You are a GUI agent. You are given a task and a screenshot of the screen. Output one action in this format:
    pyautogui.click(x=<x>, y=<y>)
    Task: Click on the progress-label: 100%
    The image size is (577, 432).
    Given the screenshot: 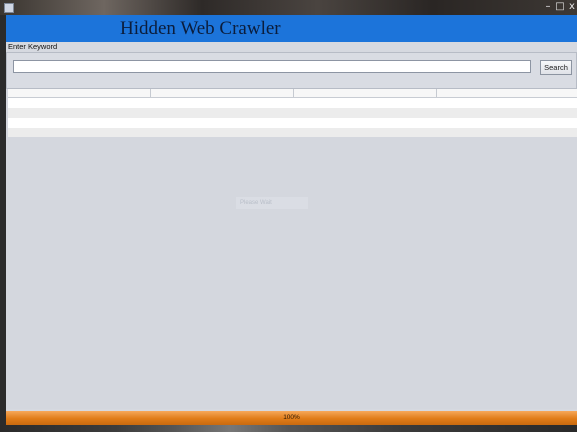 What is the action you would take?
    pyautogui.click(x=291, y=417)
    